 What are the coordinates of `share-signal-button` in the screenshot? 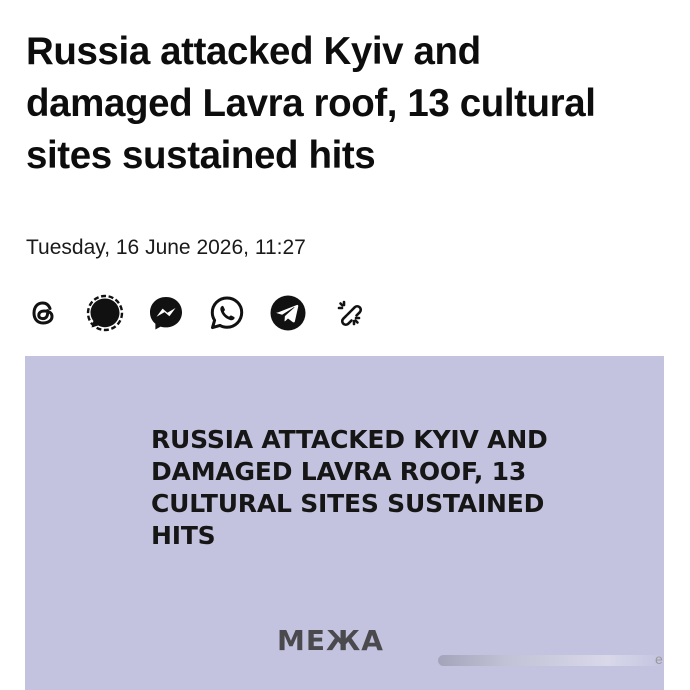 It's located at (105, 313).